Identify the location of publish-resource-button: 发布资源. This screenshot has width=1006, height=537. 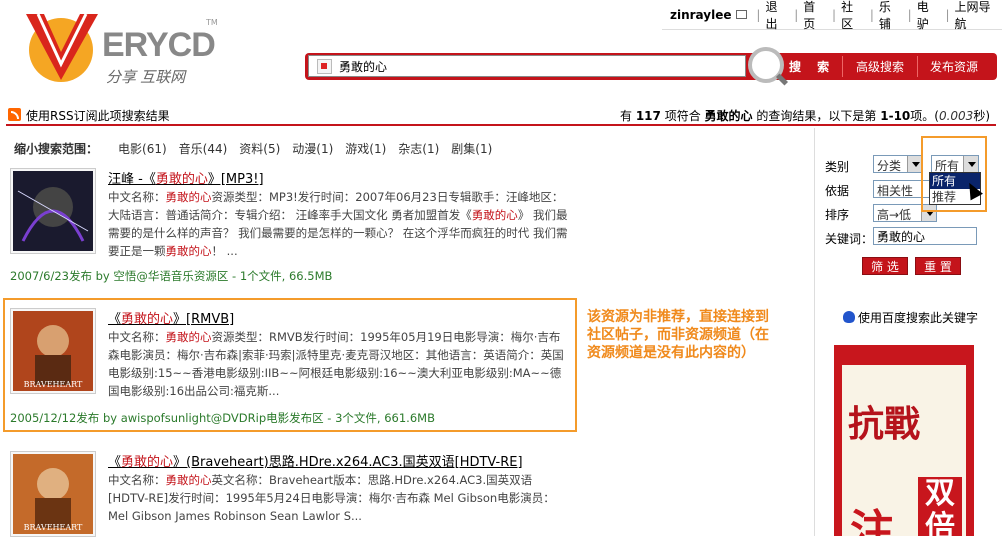
(954, 66).